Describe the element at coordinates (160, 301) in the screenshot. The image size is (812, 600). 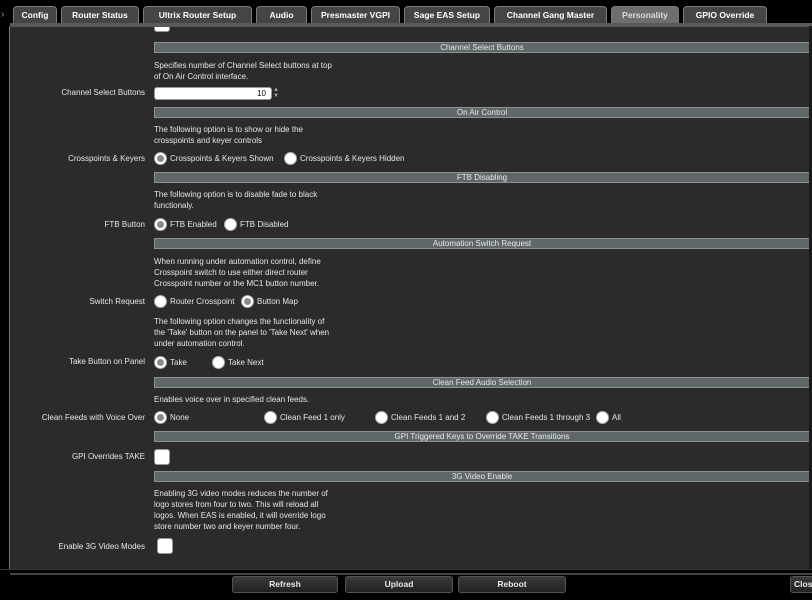
I see `radio-router-crosspoint` at that location.